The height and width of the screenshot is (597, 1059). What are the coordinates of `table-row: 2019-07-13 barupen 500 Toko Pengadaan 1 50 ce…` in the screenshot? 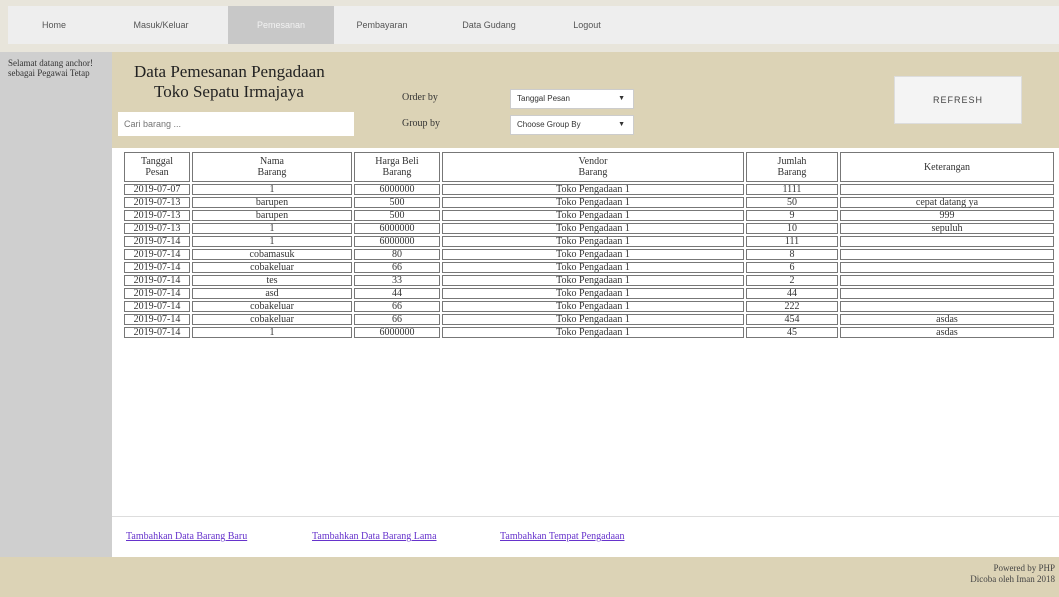 It's located at (589, 202).